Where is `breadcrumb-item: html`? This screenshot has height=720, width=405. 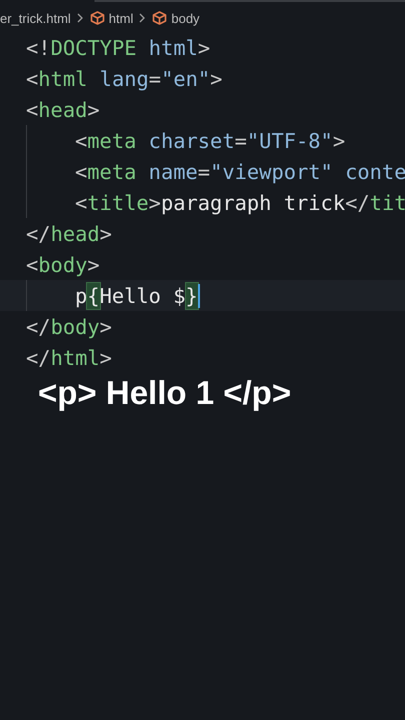 breadcrumb-item: html is located at coordinates (121, 18).